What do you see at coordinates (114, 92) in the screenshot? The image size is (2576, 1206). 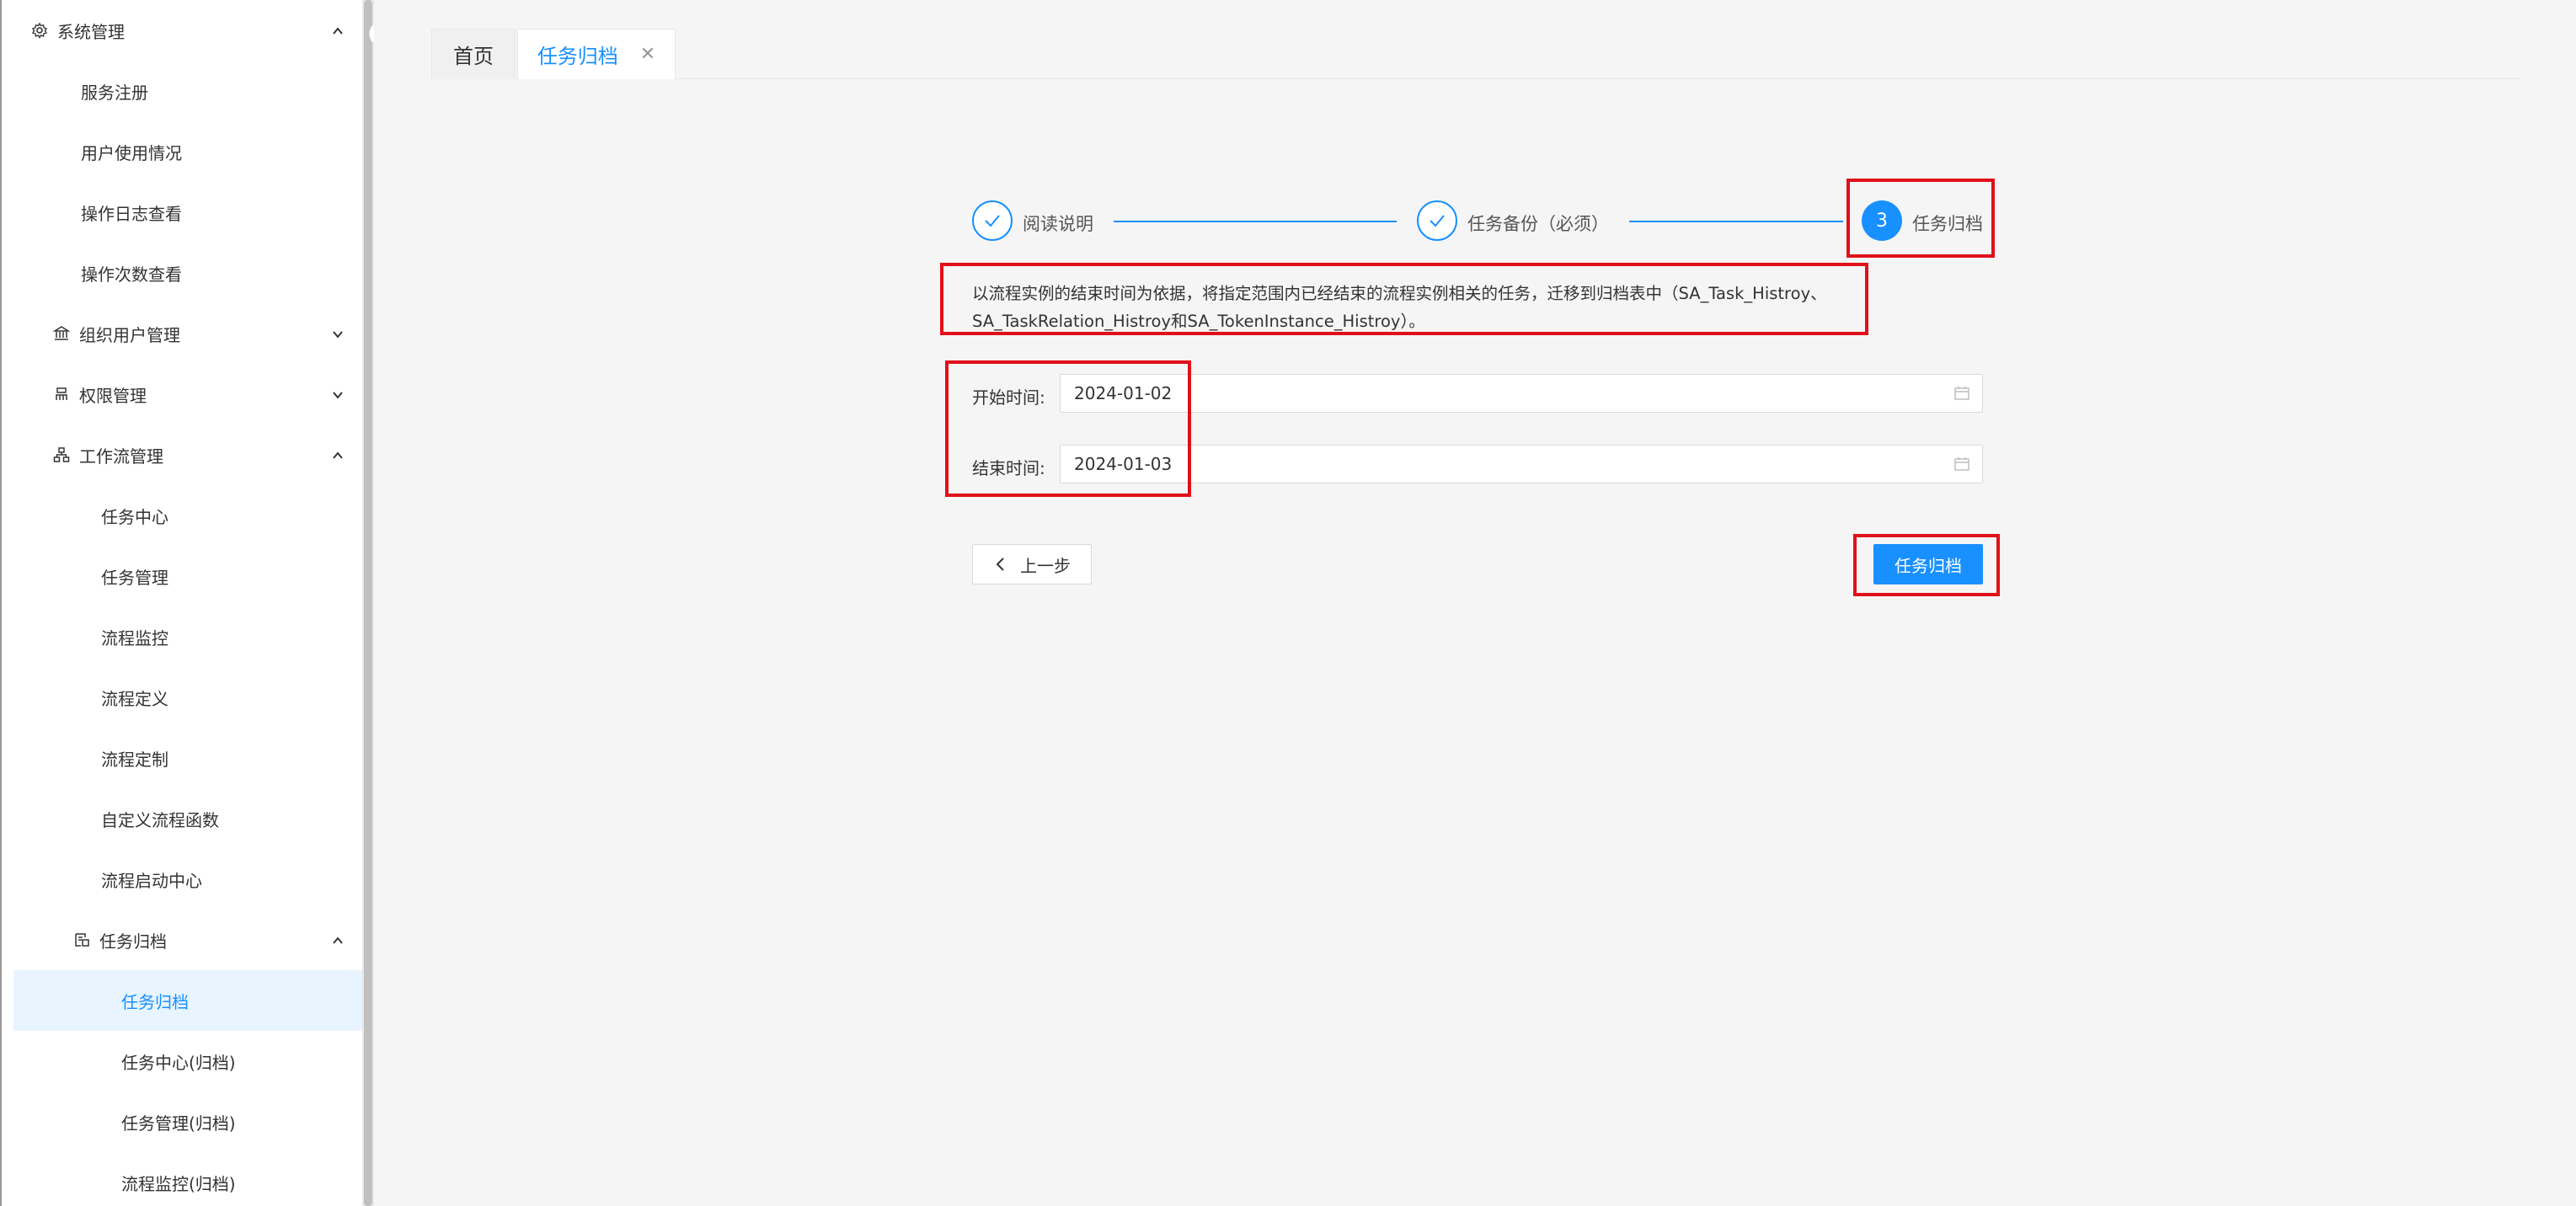 I see `sidebar-item-label: 服务注册` at bounding box center [114, 92].